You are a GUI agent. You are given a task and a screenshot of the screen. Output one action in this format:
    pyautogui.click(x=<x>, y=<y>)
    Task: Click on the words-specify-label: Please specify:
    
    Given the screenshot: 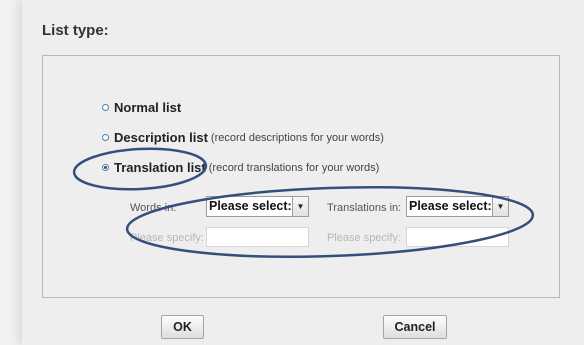 What is the action you would take?
    pyautogui.click(x=167, y=238)
    